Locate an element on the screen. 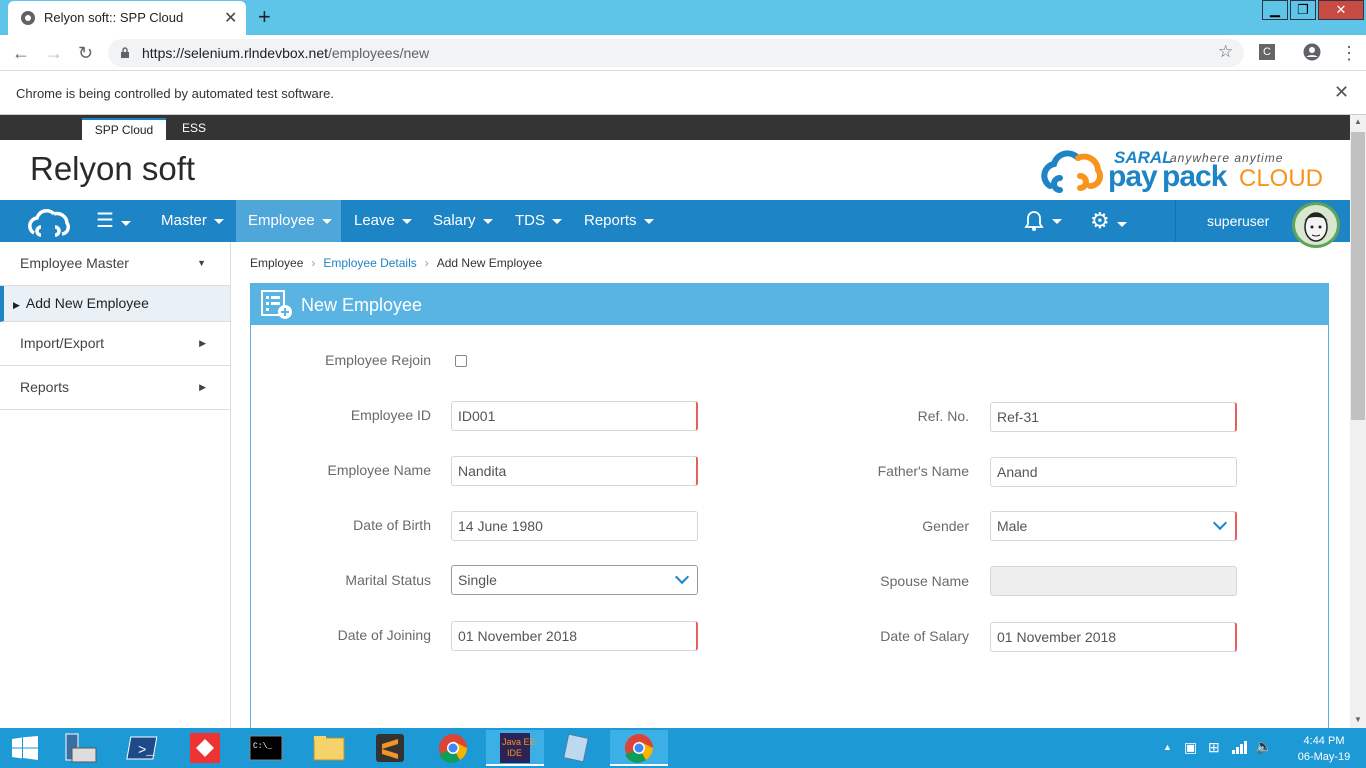  nav-master: Master is located at coordinates (192, 221).